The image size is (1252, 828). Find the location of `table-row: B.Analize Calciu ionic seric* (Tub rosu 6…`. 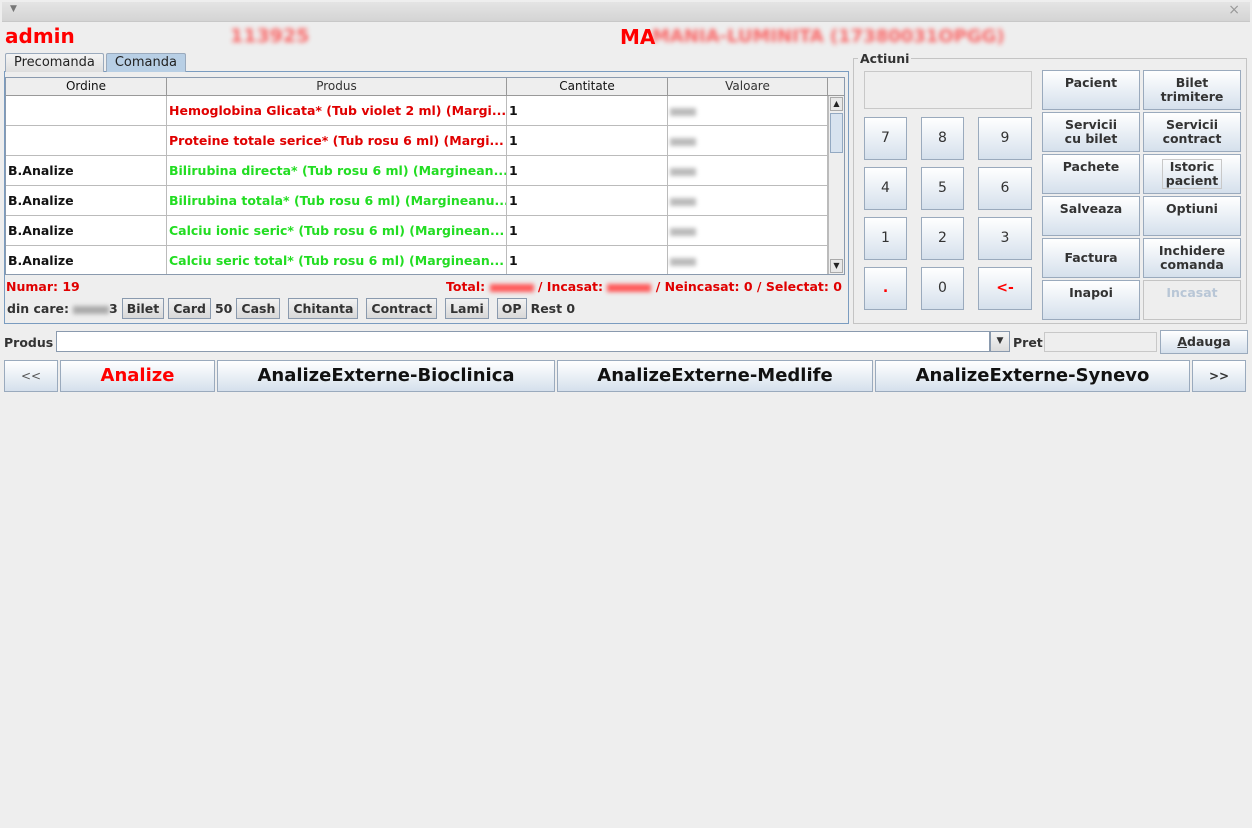

table-row: B.Analize Calciu ionic seric* (Tub rosu 6… is located at coordinates (425, 231).